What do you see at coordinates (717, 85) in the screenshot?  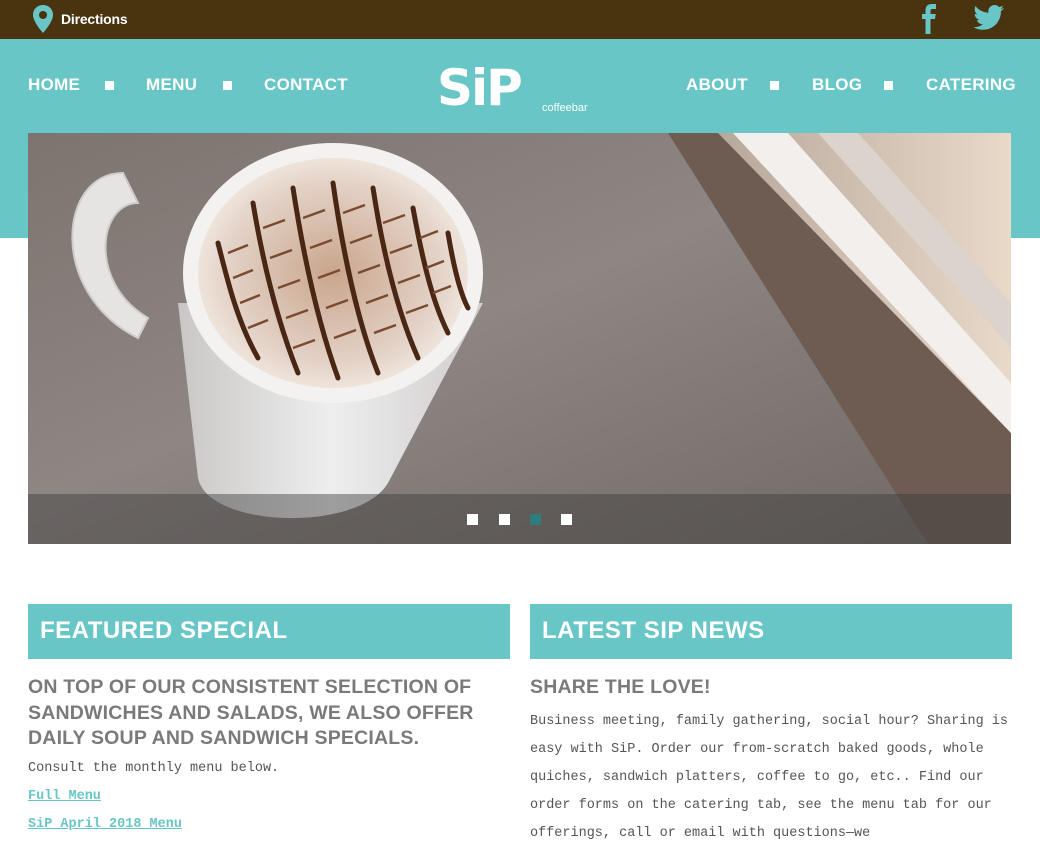 I see `nav-about: ABOUT` at bounding box center [717, 85].